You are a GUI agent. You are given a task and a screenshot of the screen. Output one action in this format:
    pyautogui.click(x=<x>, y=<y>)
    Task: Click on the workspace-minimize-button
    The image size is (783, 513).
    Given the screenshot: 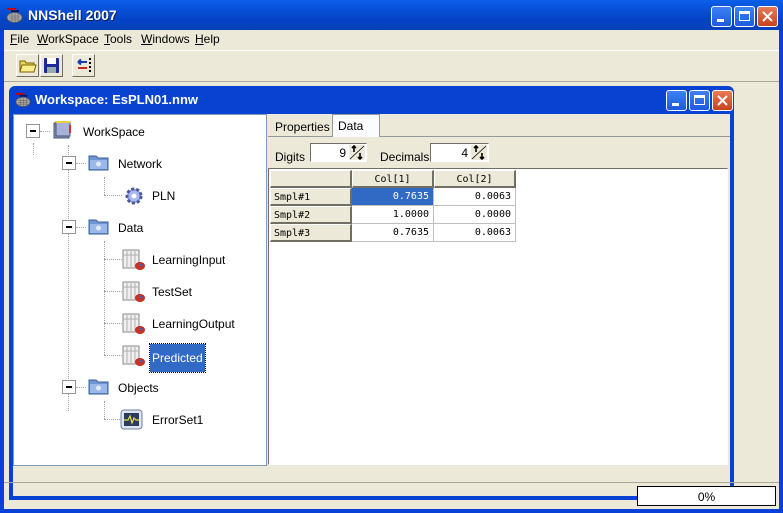 What is the action you would take?
    pyautogui.click(x=676, y=100)
    